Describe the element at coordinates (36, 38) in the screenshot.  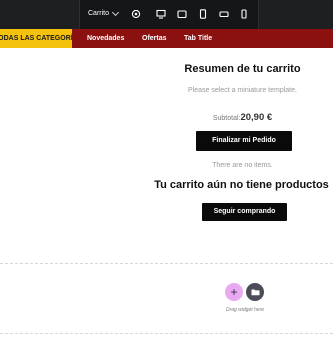
I see `all-categories-tab: TODAS LAS CATEGORÍAS` at that location.